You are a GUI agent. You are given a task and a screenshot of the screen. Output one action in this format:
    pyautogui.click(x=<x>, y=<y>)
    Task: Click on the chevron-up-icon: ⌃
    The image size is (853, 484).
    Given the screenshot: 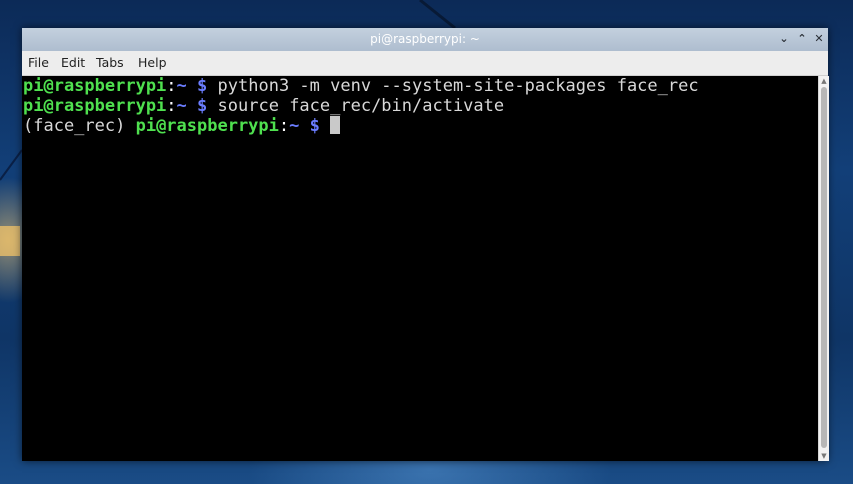 What is the action you would take?
    pyautogui.click(x=802, y=39)
    